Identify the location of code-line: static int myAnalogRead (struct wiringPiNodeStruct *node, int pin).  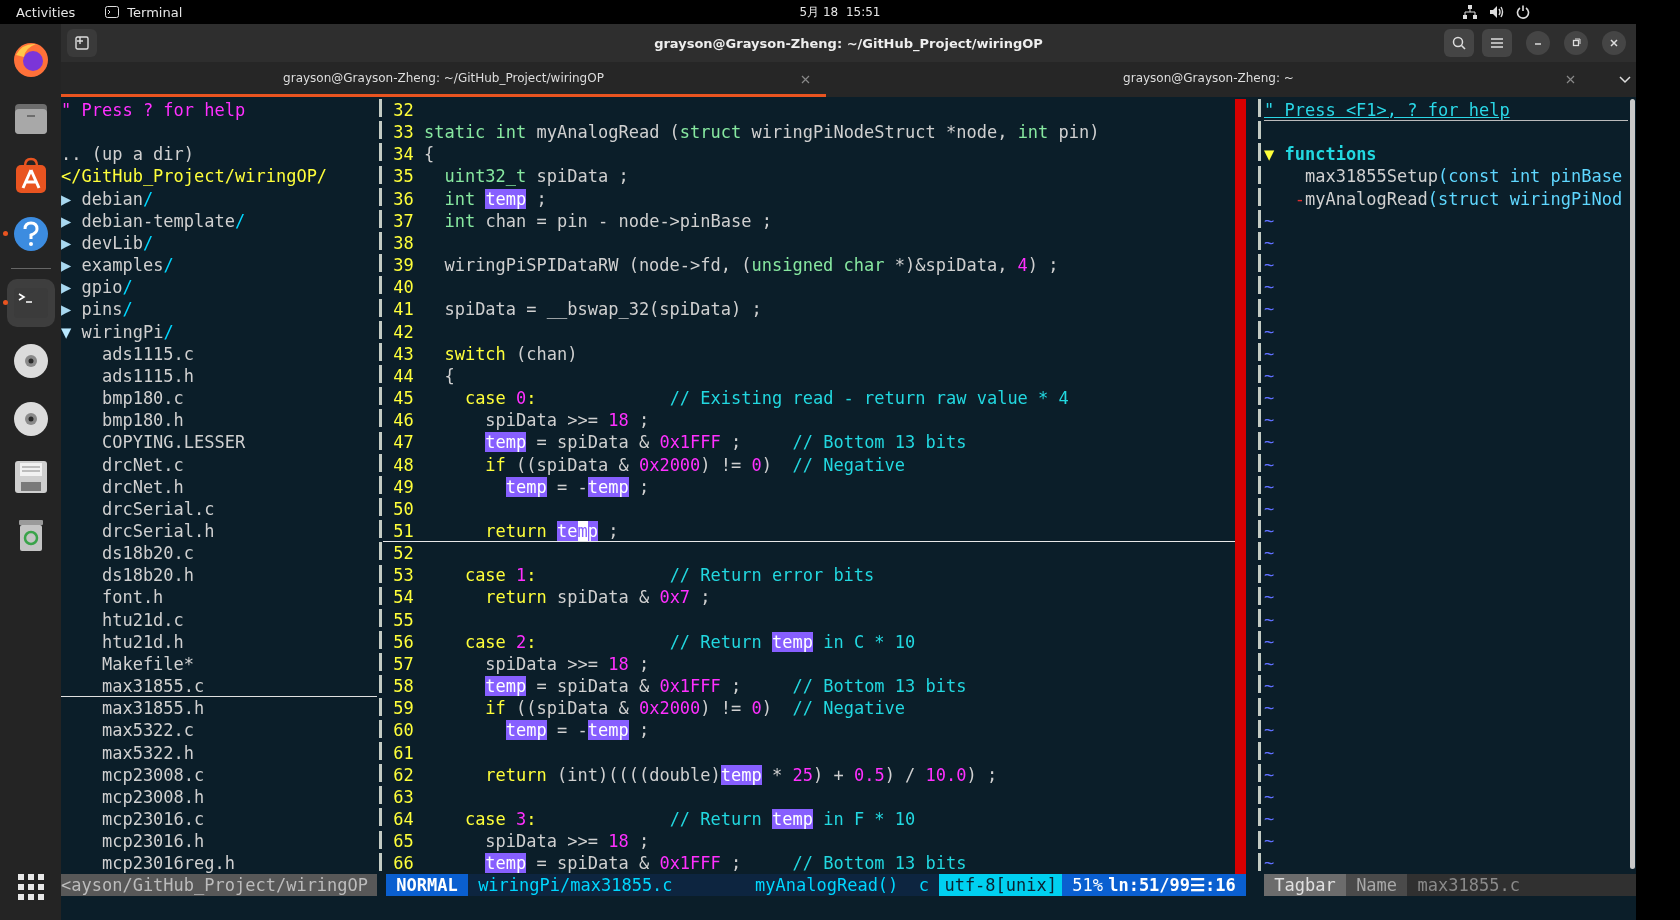
(761, 132).